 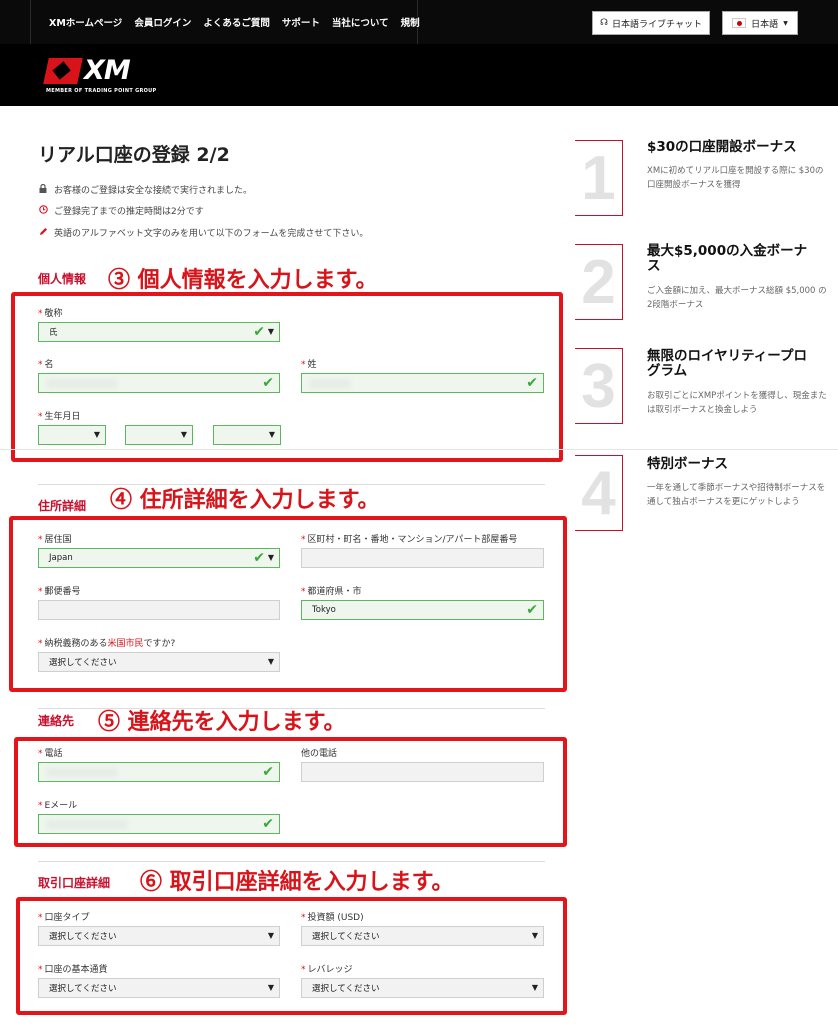 What do you see at coordinates (83, 989) in the screenshot?
I see `base-currency-value: 選択してください` at bounding box center [83, 989].